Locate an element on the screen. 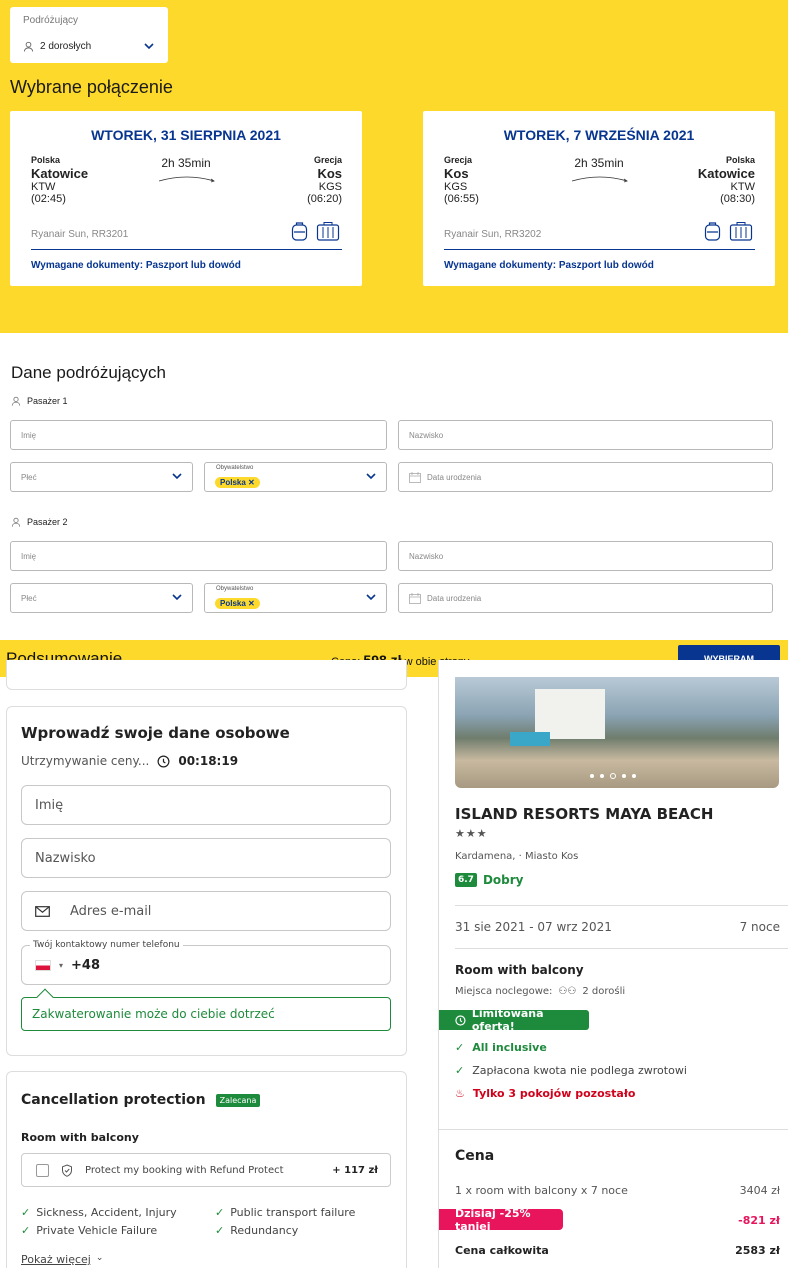 Image resolution: width=788 pixels, height=1268 pixels. show-more-text: Pokaż więcej is located at coordinates (56, 1259).